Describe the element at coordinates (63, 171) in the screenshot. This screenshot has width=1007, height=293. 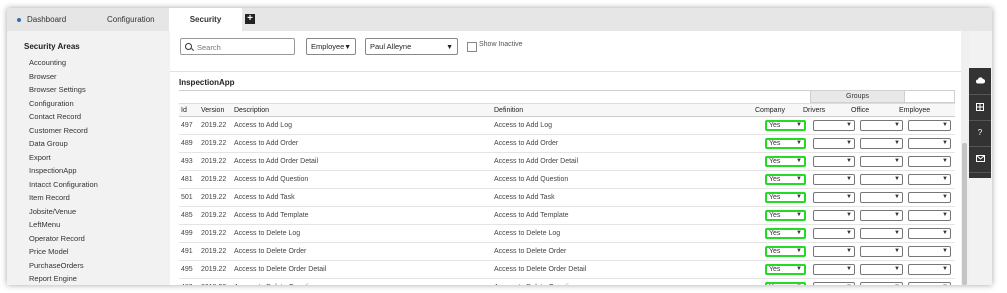
I see `sidebar-item: InspectionApp` at that location.